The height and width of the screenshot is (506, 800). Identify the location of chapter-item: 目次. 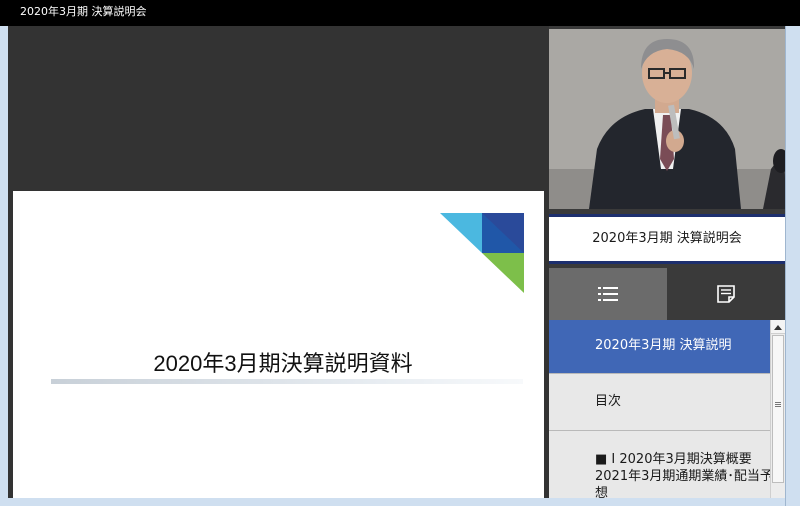
(659, 402).